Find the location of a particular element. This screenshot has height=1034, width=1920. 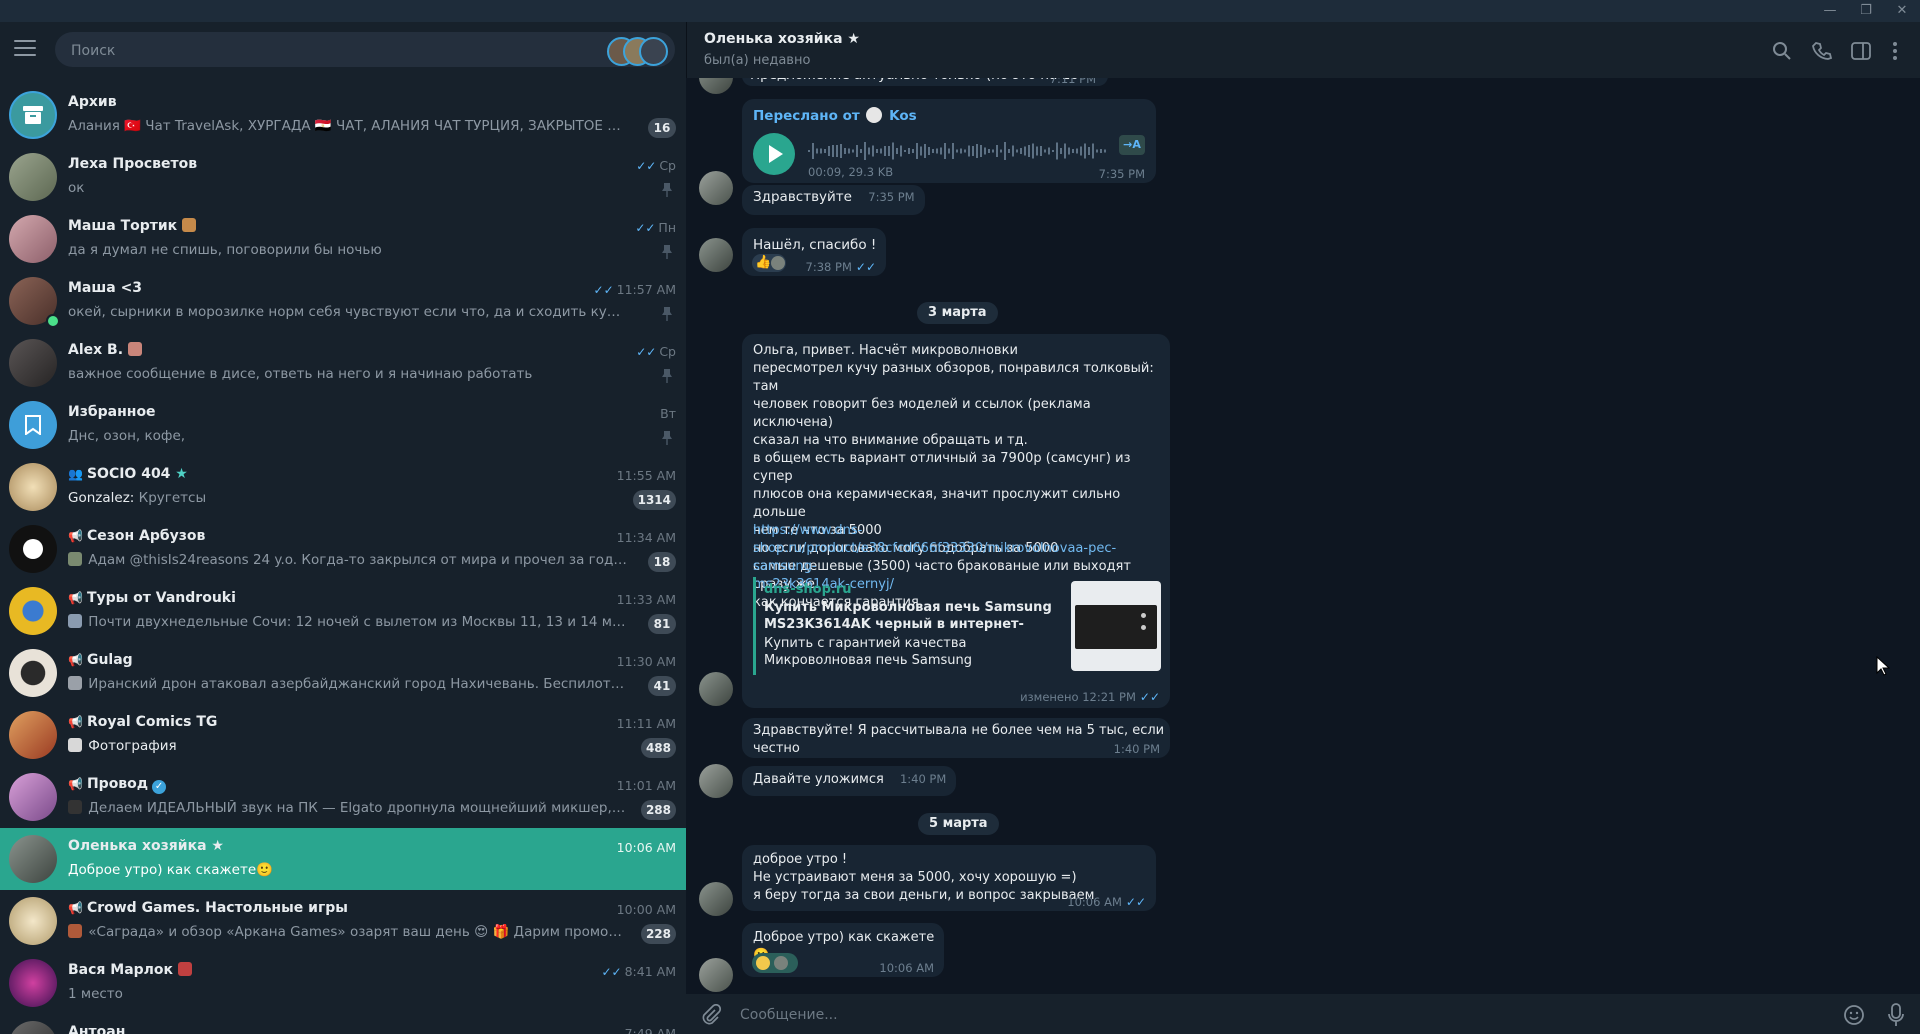

date-separator: 3 марта is located at coordinates (957, 313).